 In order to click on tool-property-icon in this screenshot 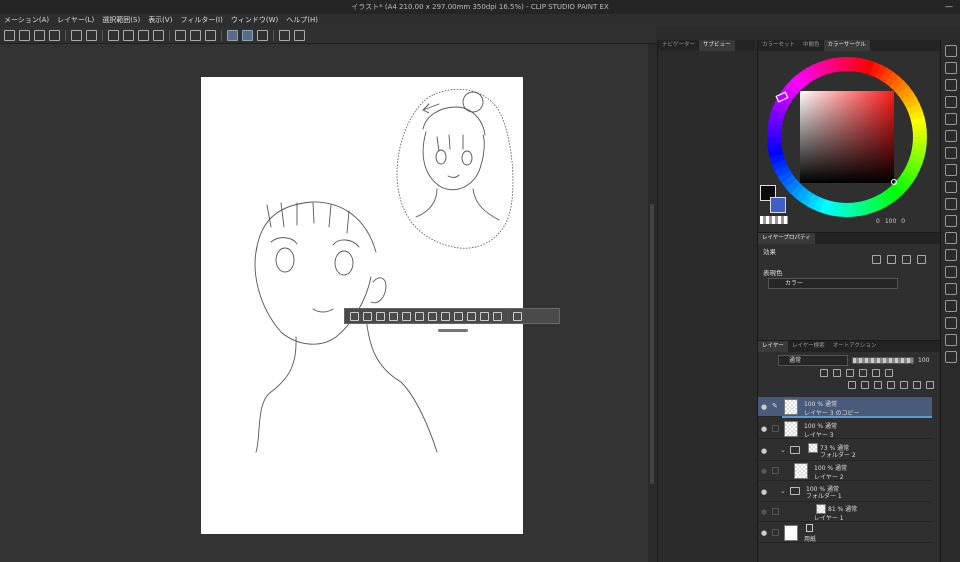, I will do `click(950, 68)`.